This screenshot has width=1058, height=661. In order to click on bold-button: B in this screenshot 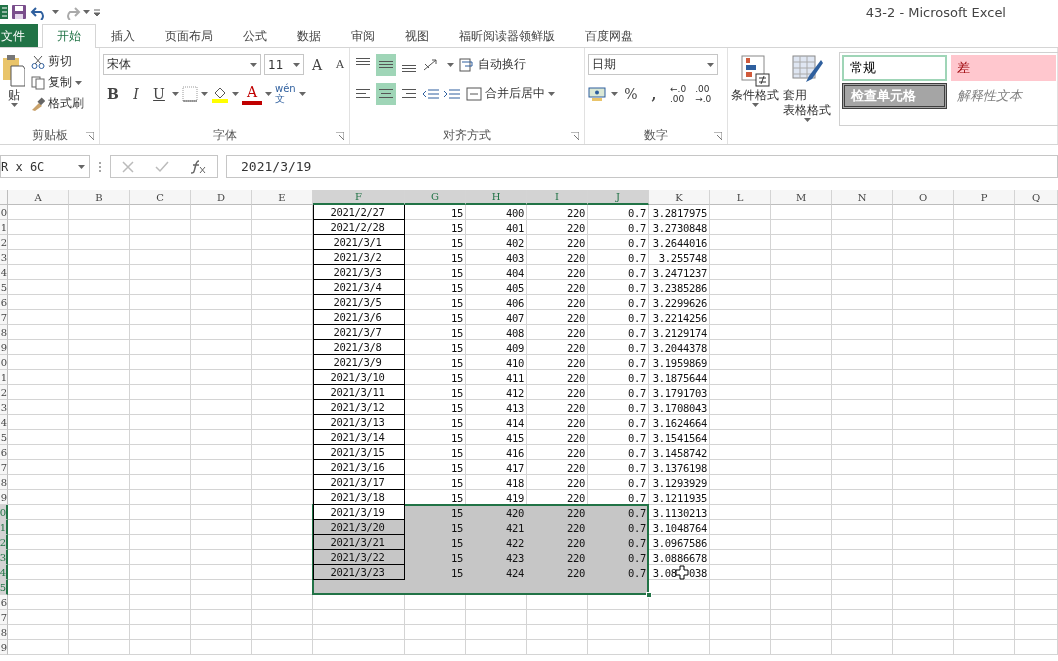, I will do `click(113, 93)`.